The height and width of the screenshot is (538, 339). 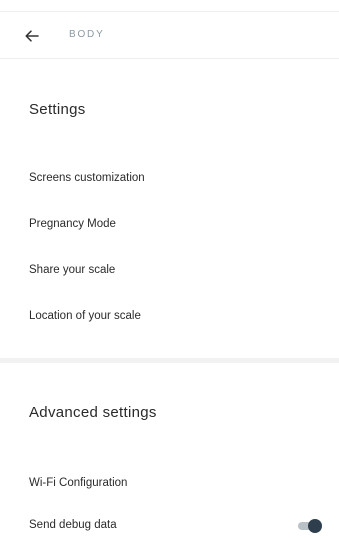 What do you see at coordinates (57, 109) in the screenshot?
I see `settings-section-title: Settings` at bounding box center [57, 109].